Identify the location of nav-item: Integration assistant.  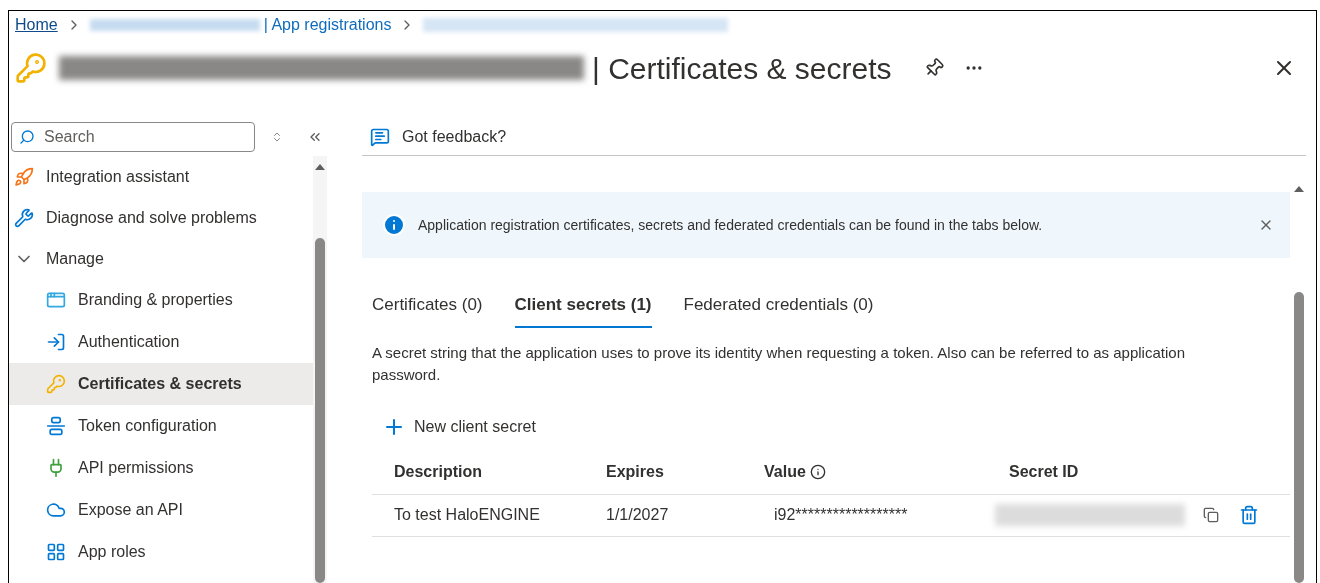
(161, 176).